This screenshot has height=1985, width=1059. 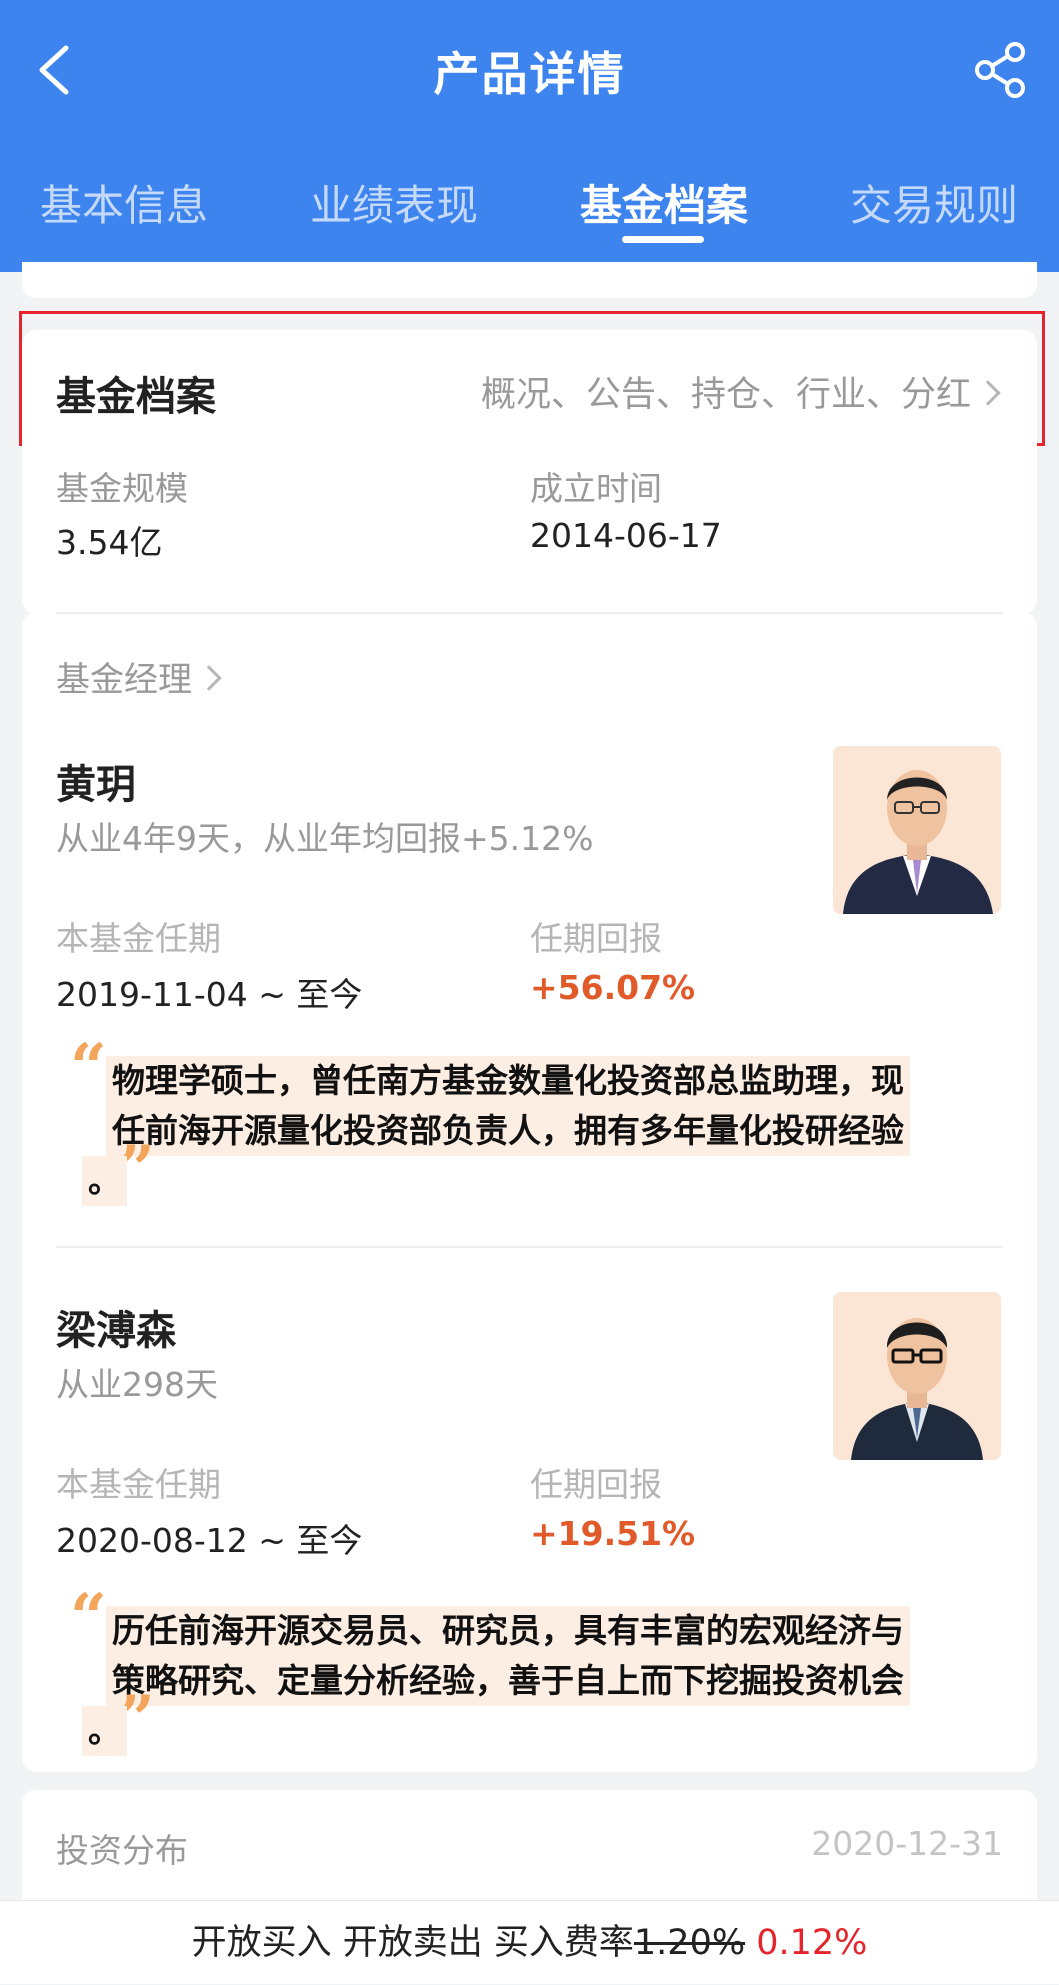 What do you see at coordinates (812, 1943) in the screenshot?
I see `fee-new: 0.12%` at bounding box center [812, 1943].